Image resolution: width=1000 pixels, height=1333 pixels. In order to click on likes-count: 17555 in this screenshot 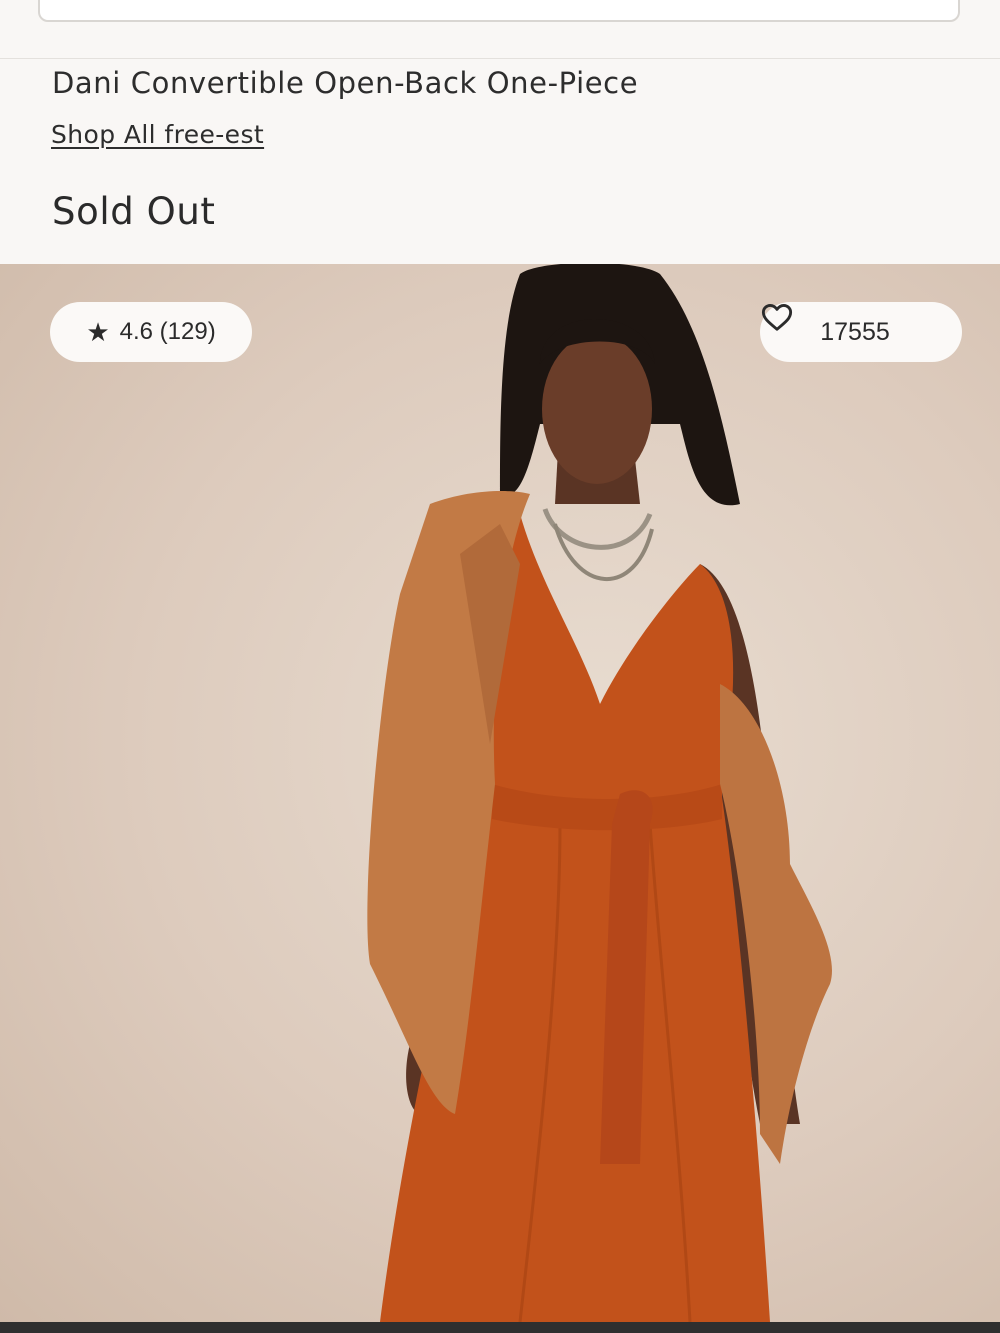, I will do `click(855, 331)`.